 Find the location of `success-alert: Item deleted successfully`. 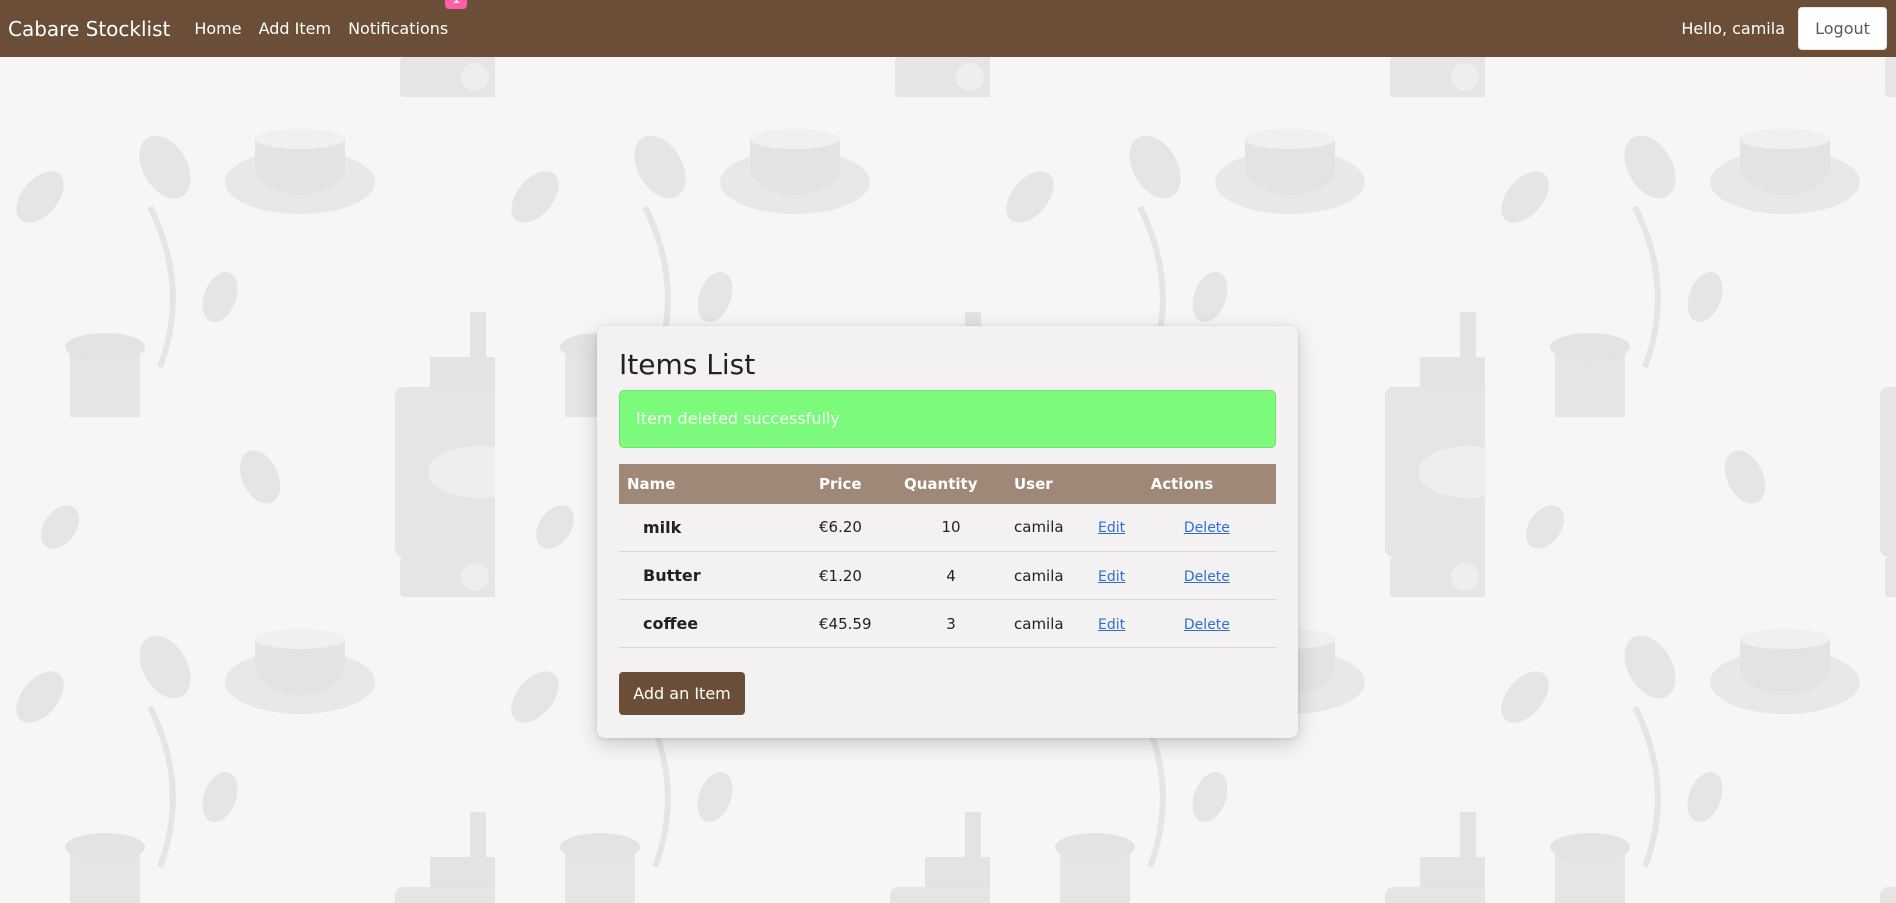

success-alert: Item deleted successfully is located at coordinates (947, 418).